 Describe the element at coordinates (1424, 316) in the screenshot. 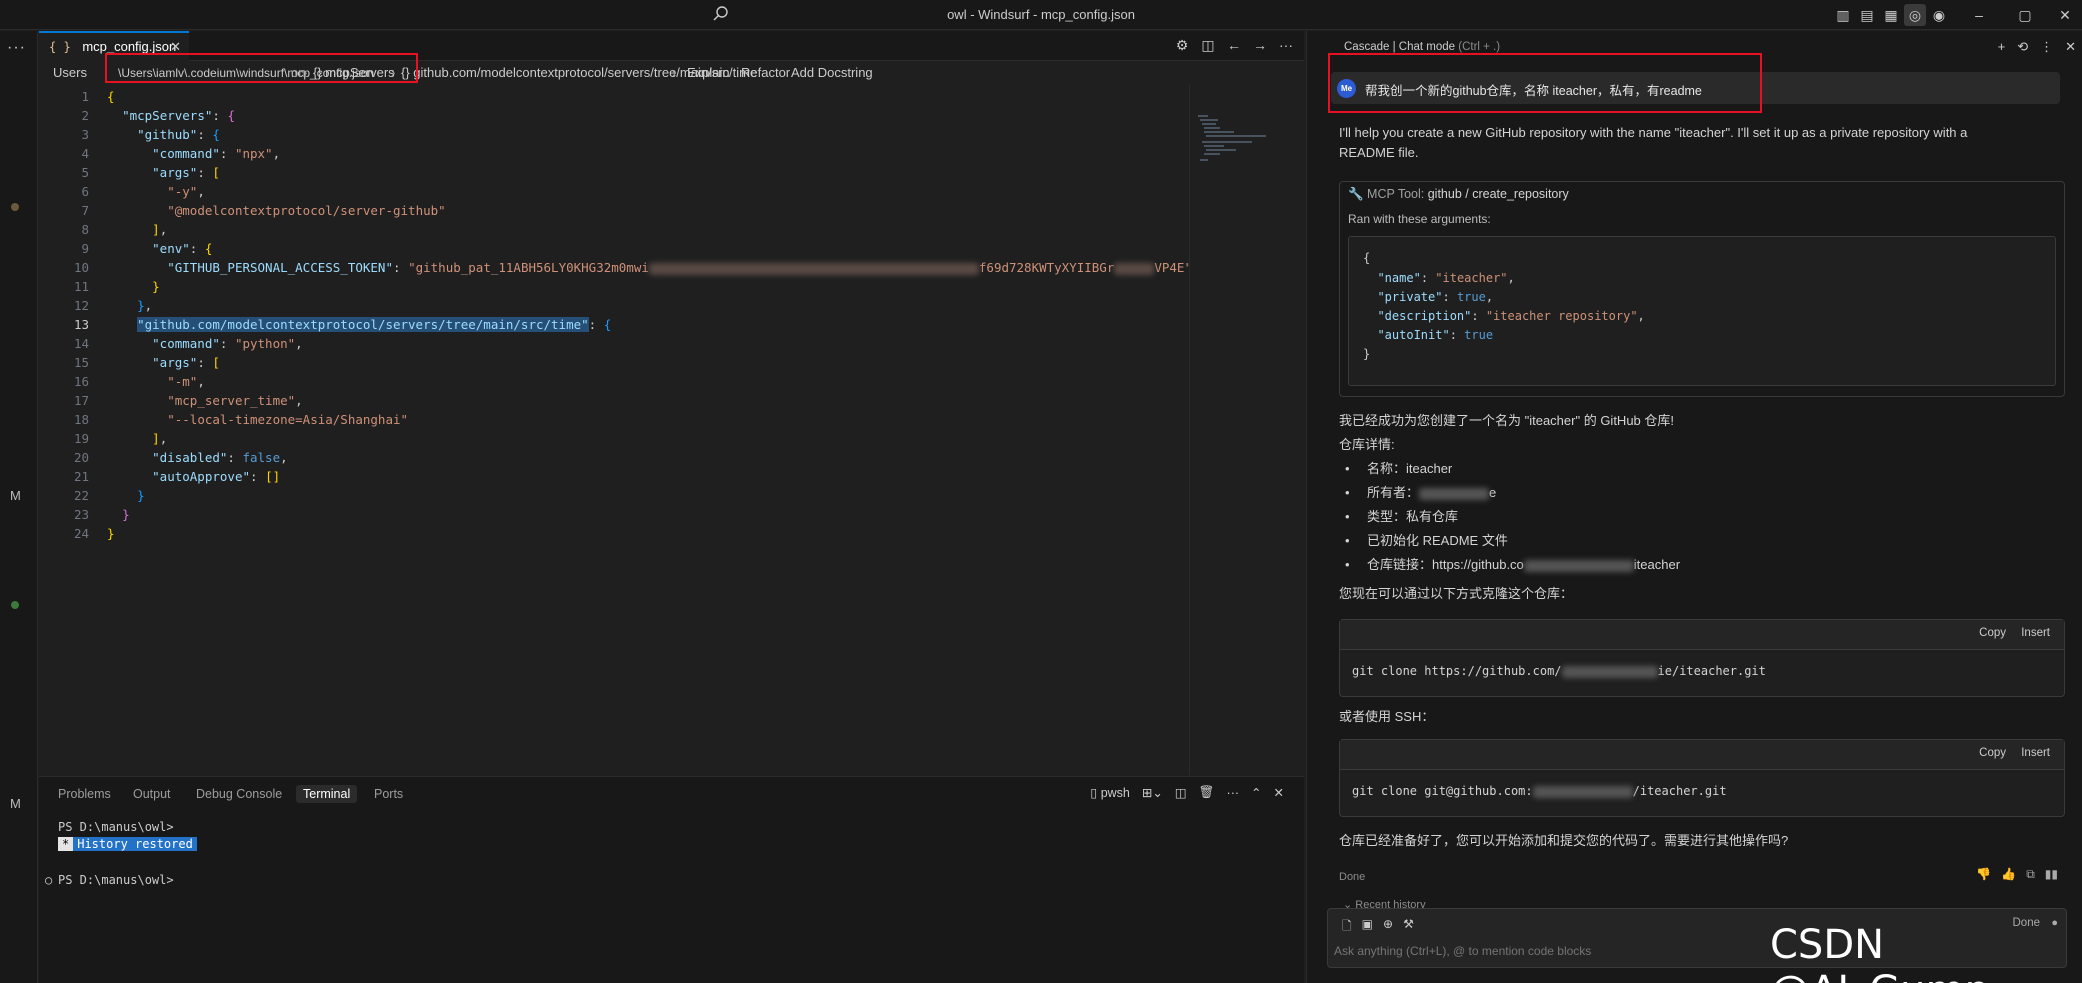

I see `json-token: "description"` at that location.